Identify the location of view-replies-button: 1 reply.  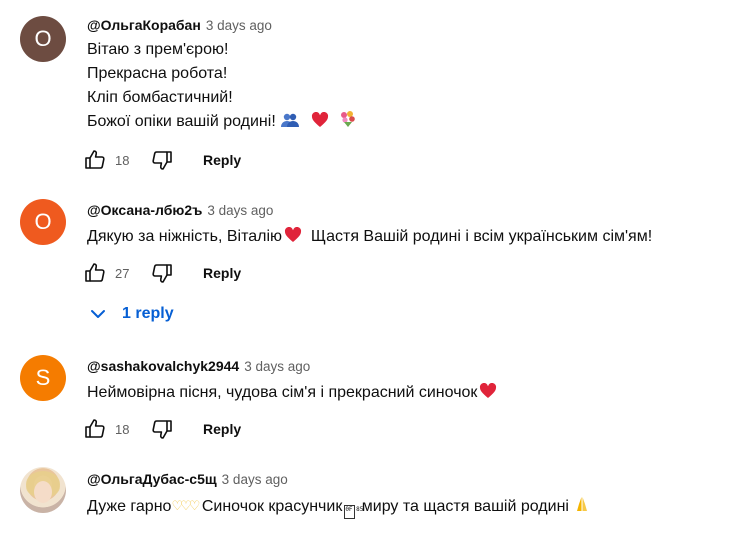
(130, 314).